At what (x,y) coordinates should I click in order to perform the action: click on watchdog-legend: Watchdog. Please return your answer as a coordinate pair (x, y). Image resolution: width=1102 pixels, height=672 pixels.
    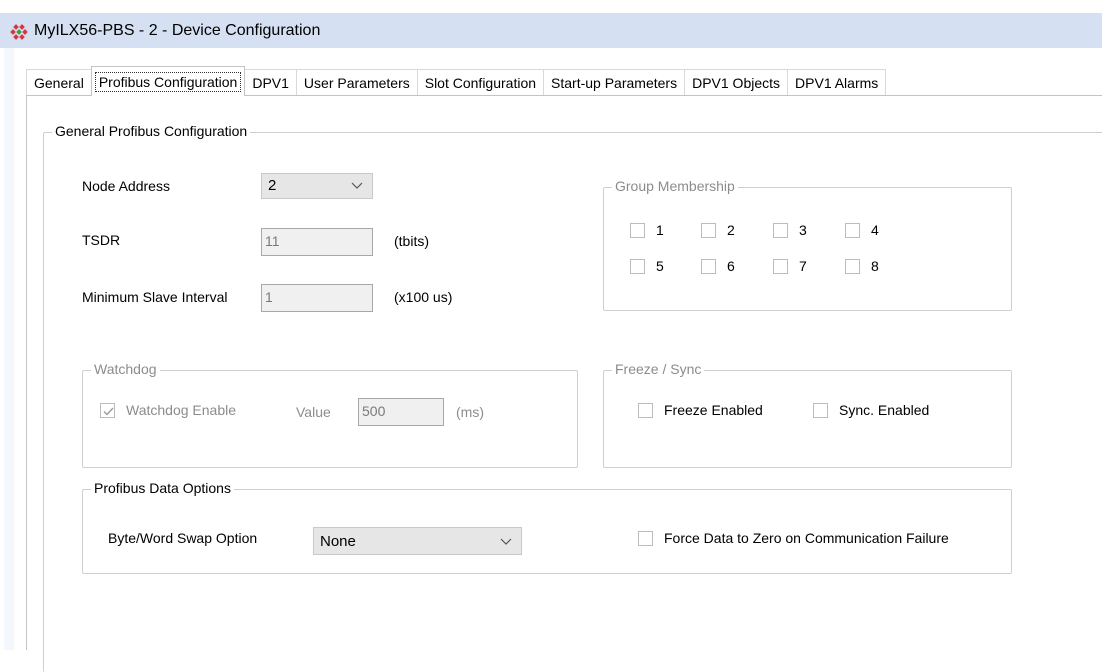
    Looking at the image, I should click on (125, 369).